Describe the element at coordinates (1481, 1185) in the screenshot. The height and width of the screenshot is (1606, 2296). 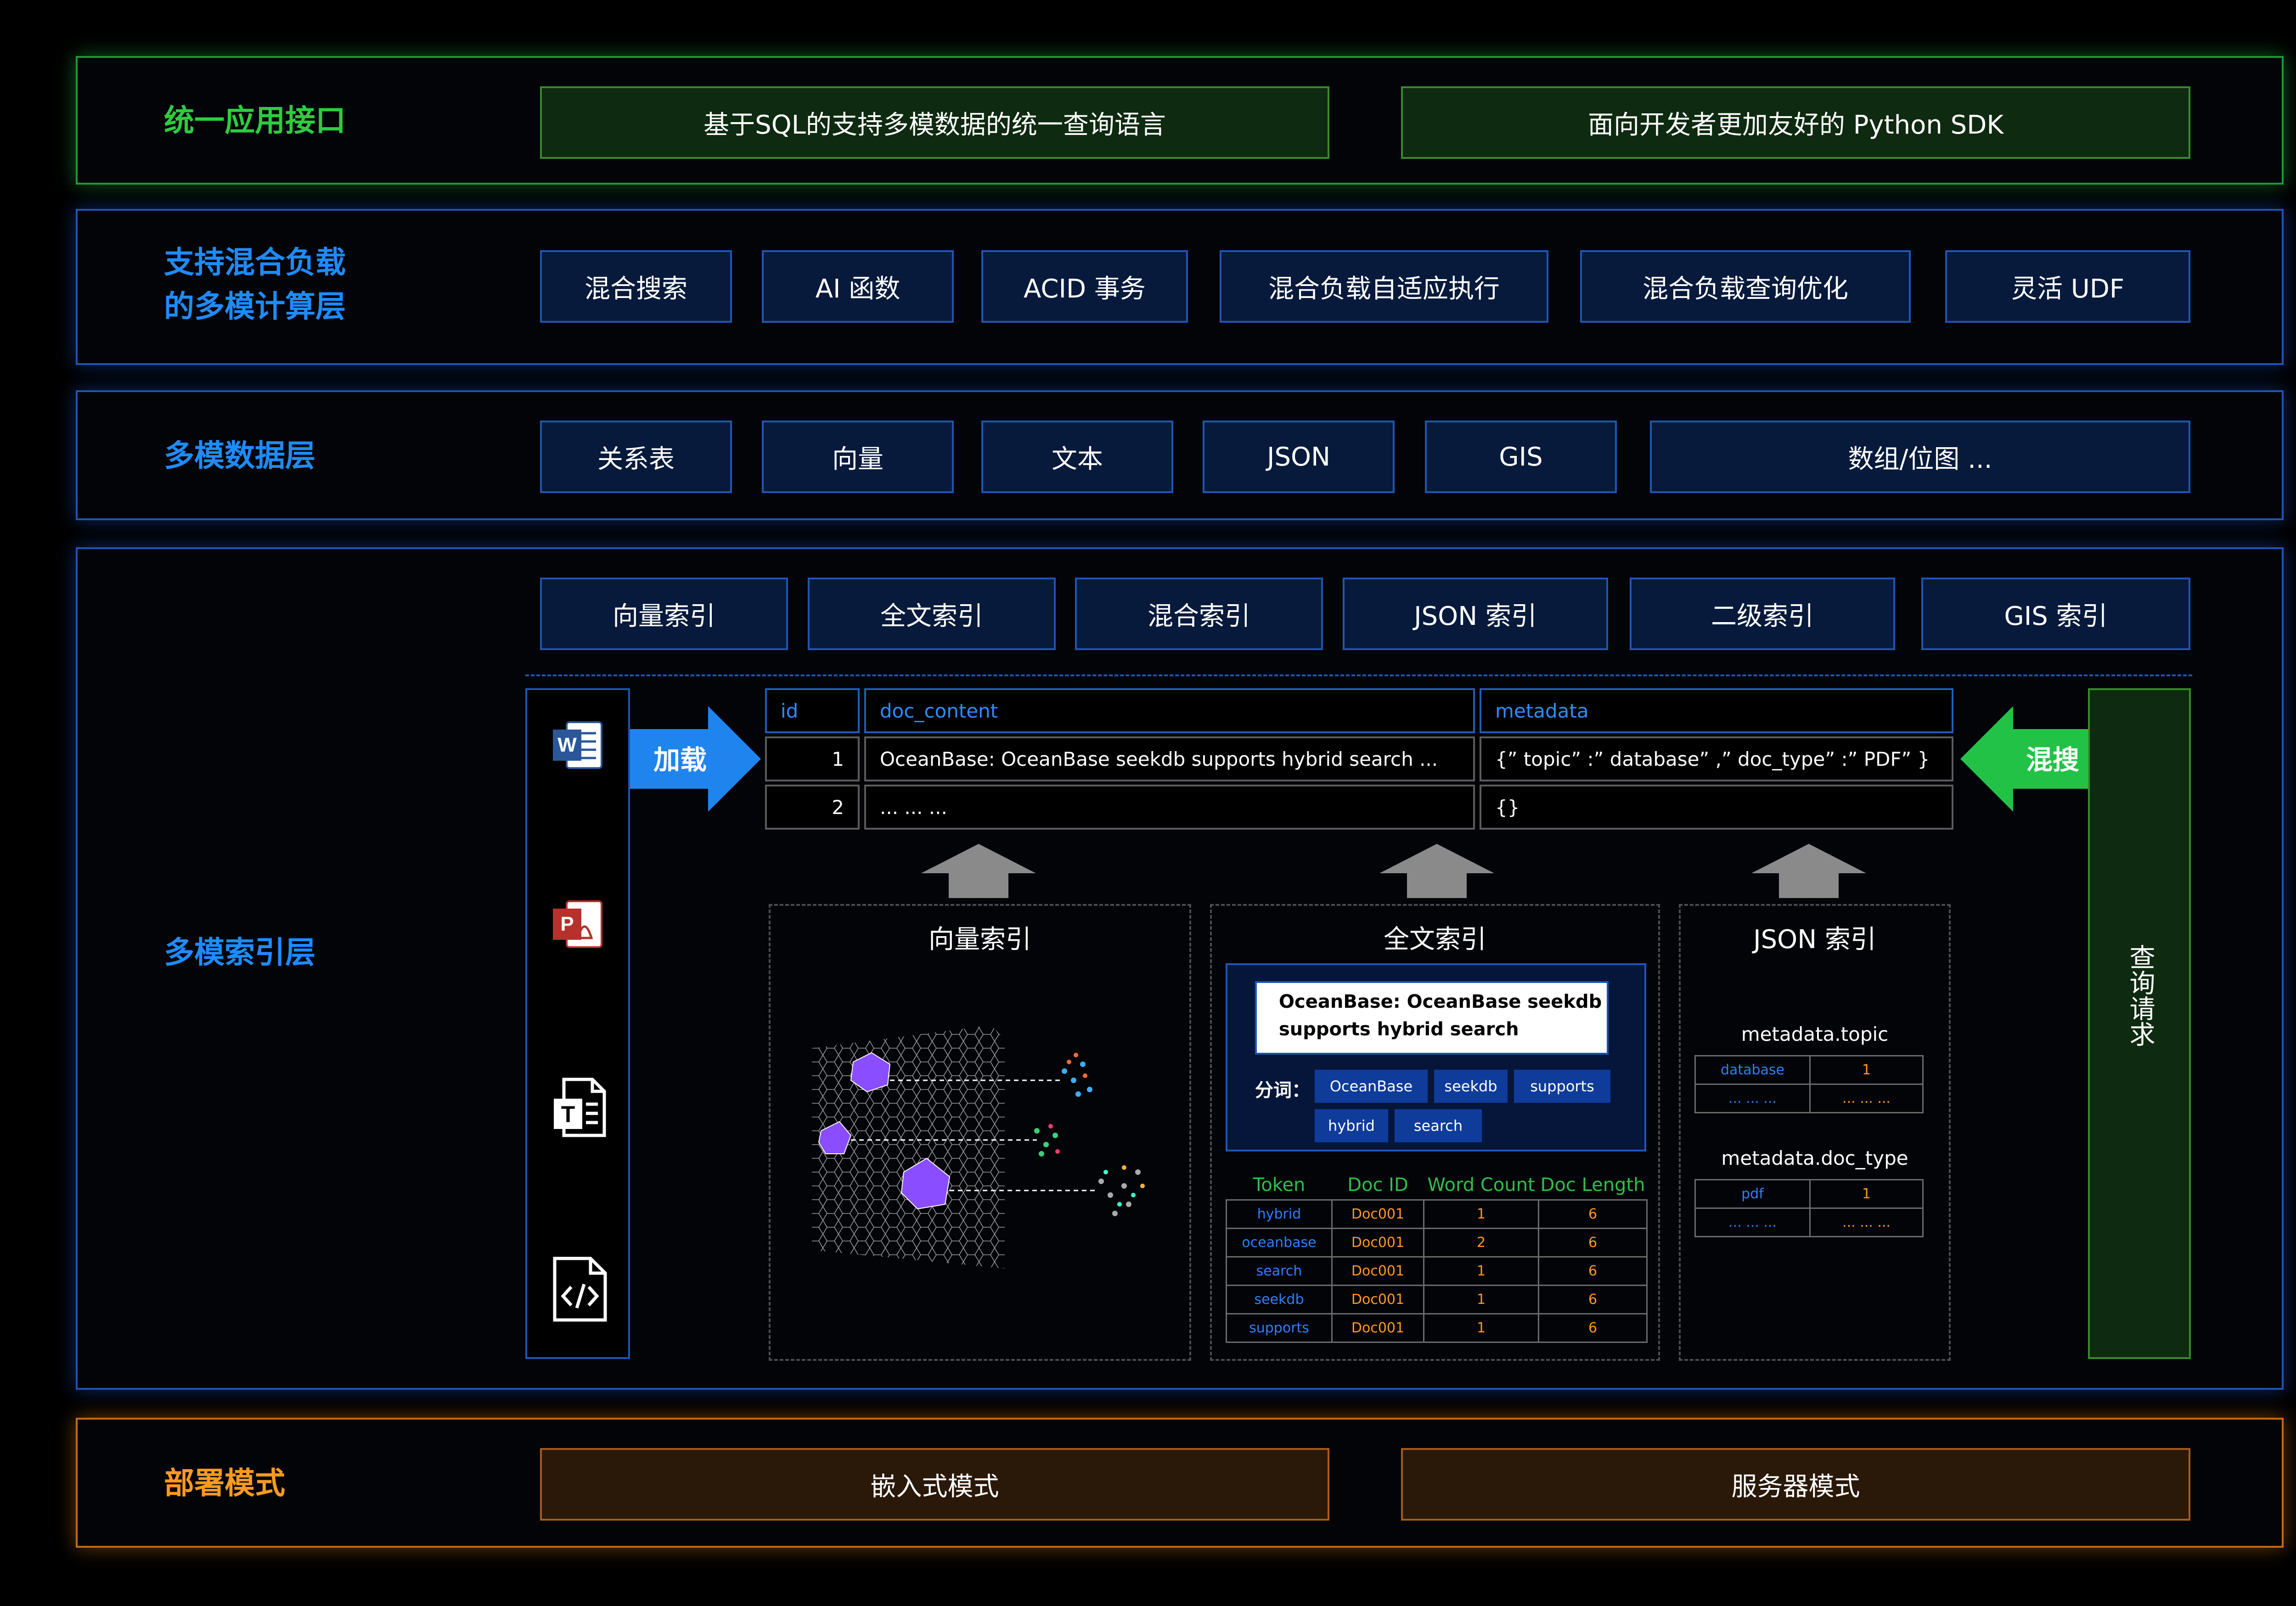
I see `column-header: Word Count` at that location.